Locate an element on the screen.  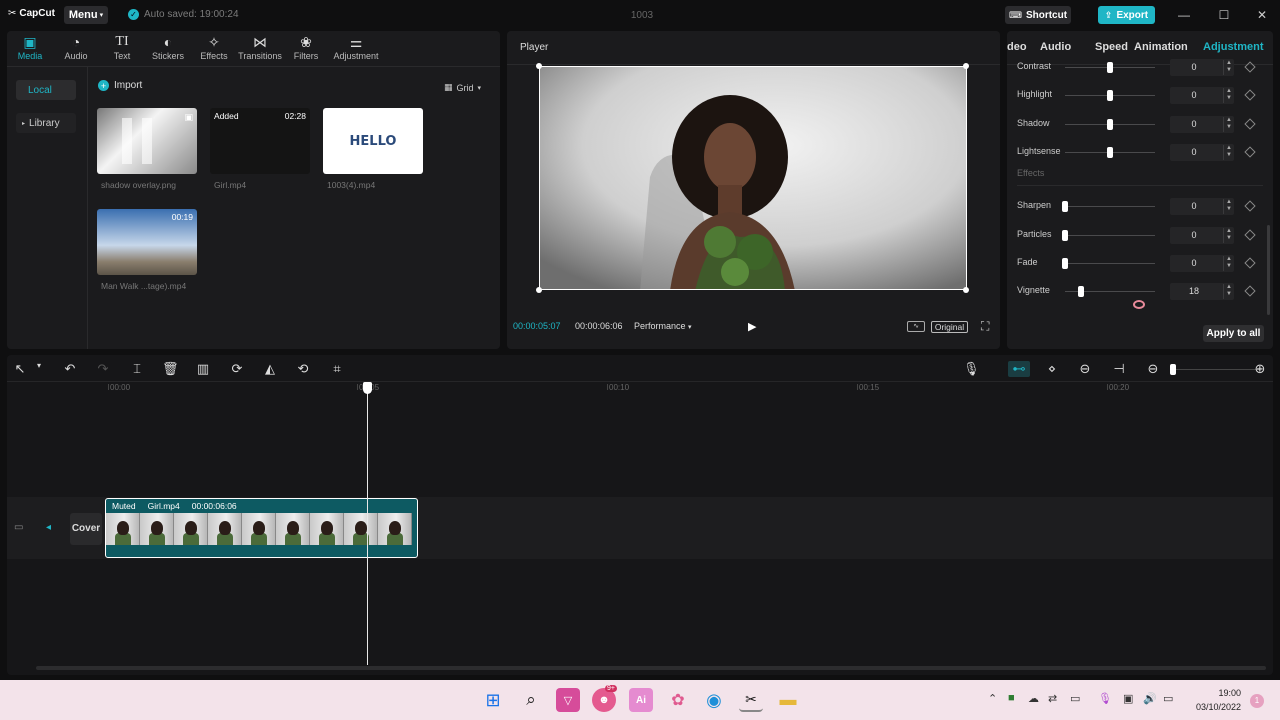
tab-animation: Animation is located at coordinates (1161, 47).